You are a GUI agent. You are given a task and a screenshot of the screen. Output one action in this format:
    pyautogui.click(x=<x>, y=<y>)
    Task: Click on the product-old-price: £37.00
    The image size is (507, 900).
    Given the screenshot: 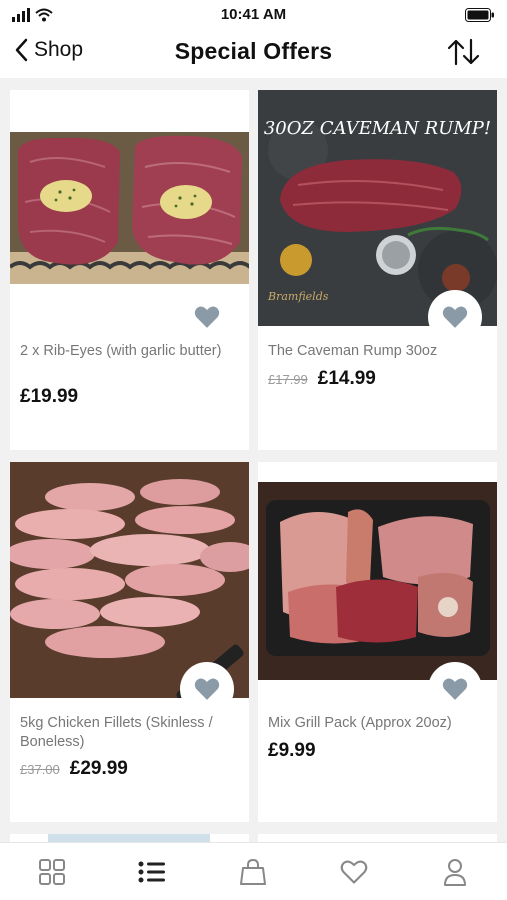 What is the action you would take?
    pyautogui.click(x=40, y=769)
    